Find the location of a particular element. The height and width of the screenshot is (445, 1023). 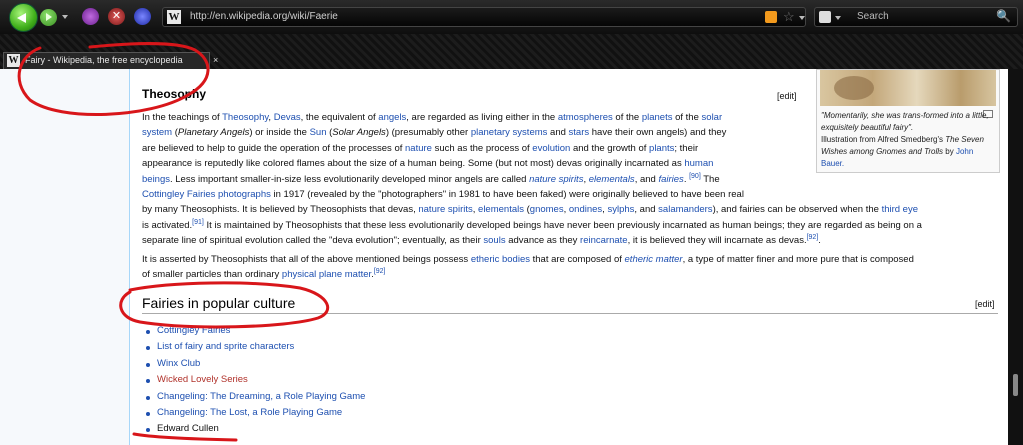

tab-close-icon: × is located at coordinates (215, 60).